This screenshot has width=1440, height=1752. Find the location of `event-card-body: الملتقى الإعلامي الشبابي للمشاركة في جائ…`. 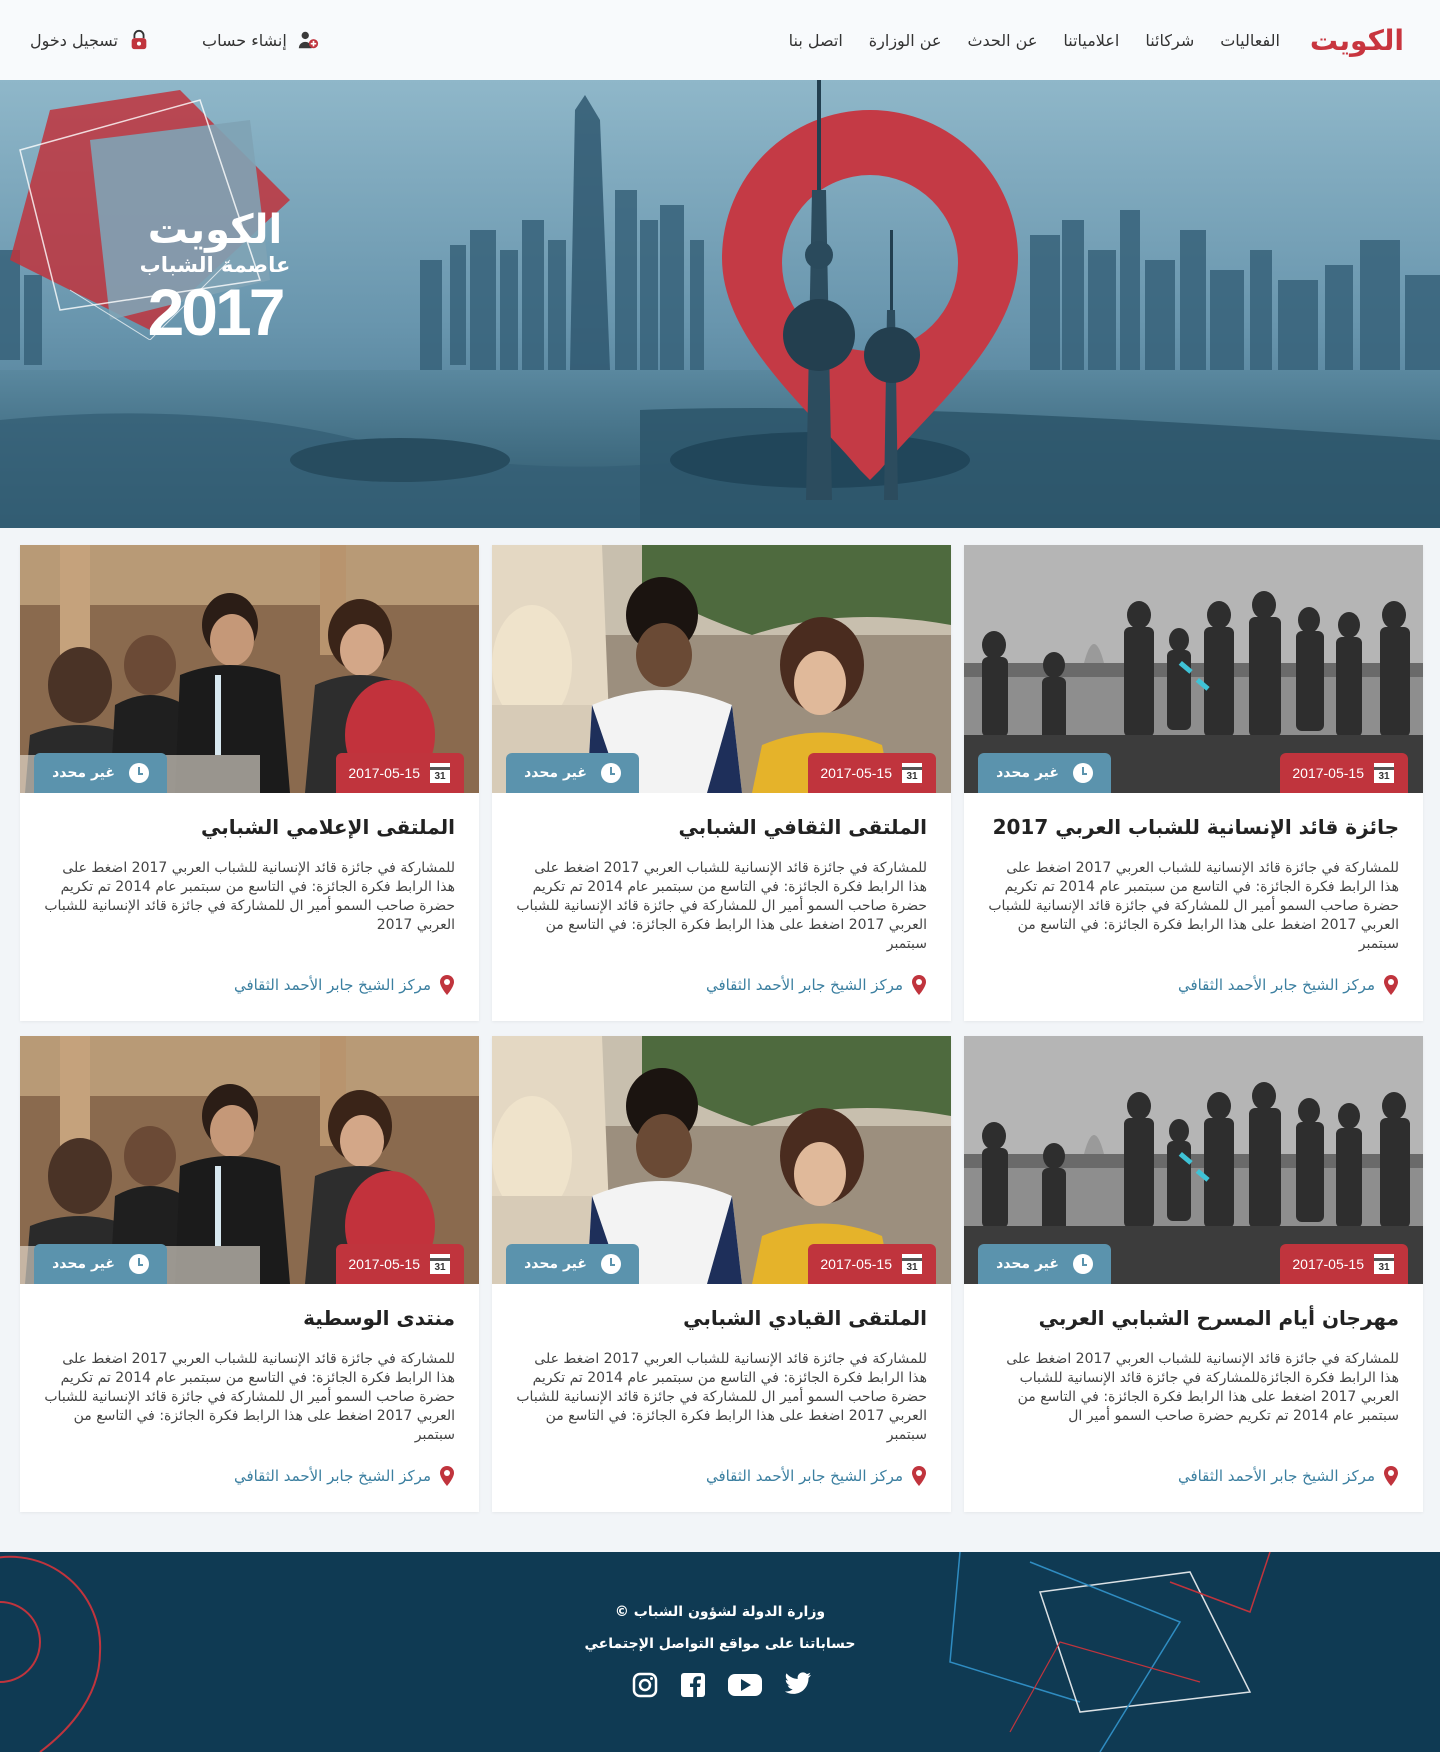

event-card-body: الملتقى الإعلامي الشبابي للمشاركة في جائ… is located at coordinates (249, 876).